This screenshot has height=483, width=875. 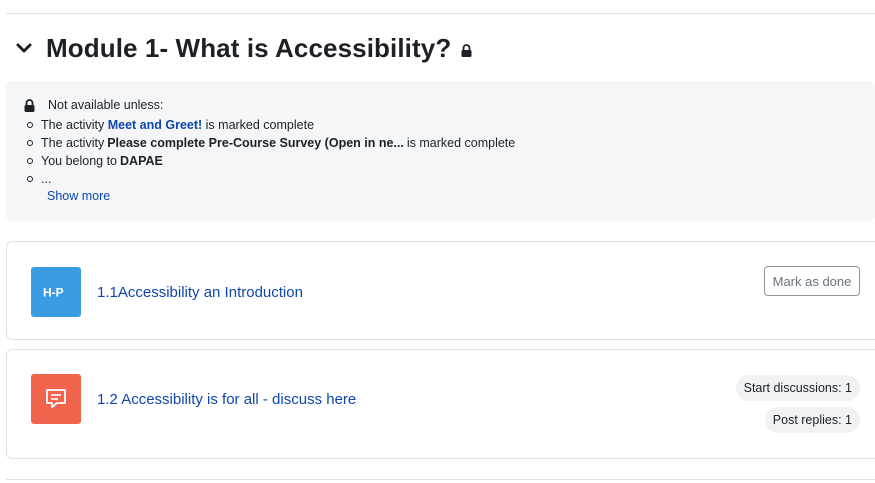 I want to click on post-replies-badge: Post replies: 1, so click(x=812, y=420).